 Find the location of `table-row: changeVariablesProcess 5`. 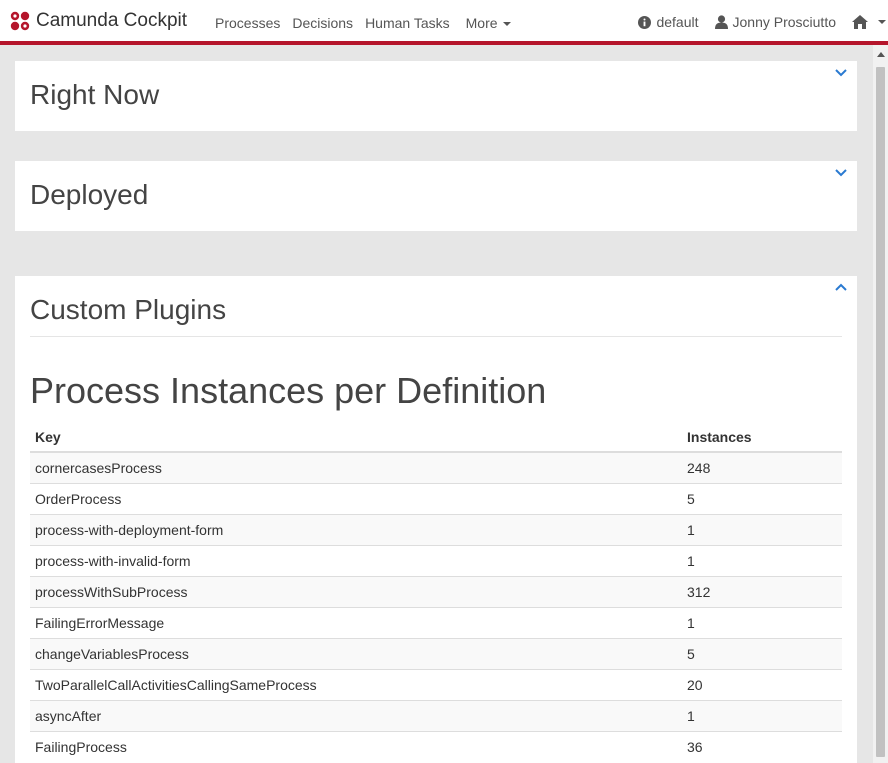

table-row: changeVariablesProcess 5 is located at coordinates (436, 653).